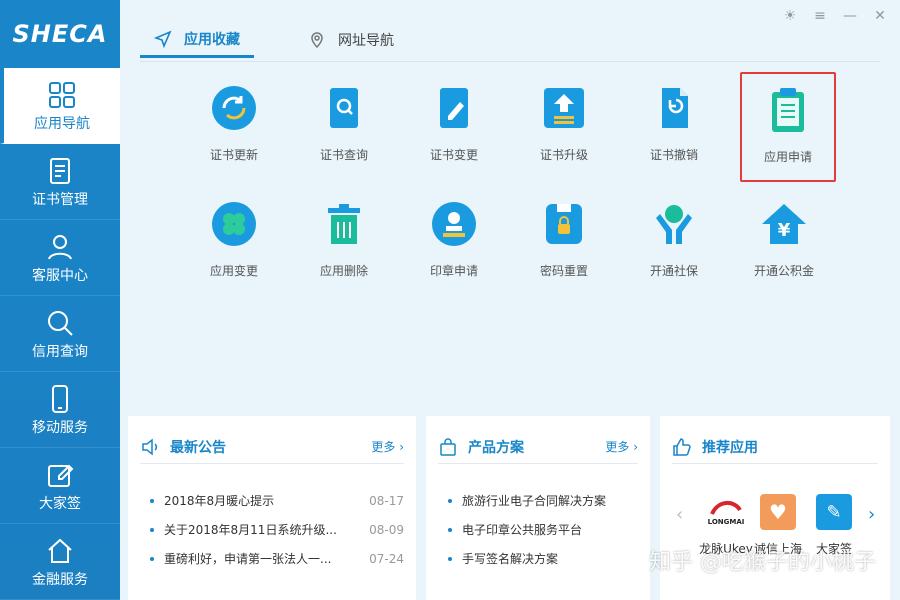  I want to click on app-password-reset: 密码重置, so click(564, 243).